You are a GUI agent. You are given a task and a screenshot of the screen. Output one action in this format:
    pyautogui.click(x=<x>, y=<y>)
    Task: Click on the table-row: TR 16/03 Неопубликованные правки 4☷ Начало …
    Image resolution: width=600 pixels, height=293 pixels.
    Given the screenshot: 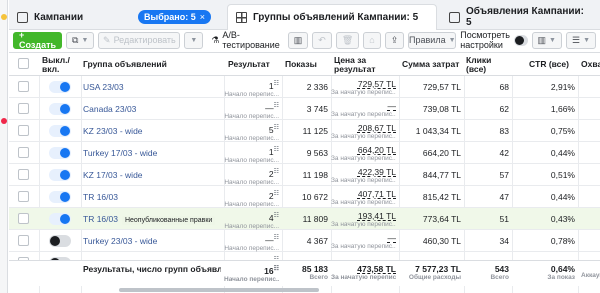 What is the action you would take?
    pyautogui.click(x=304, y=219)
    